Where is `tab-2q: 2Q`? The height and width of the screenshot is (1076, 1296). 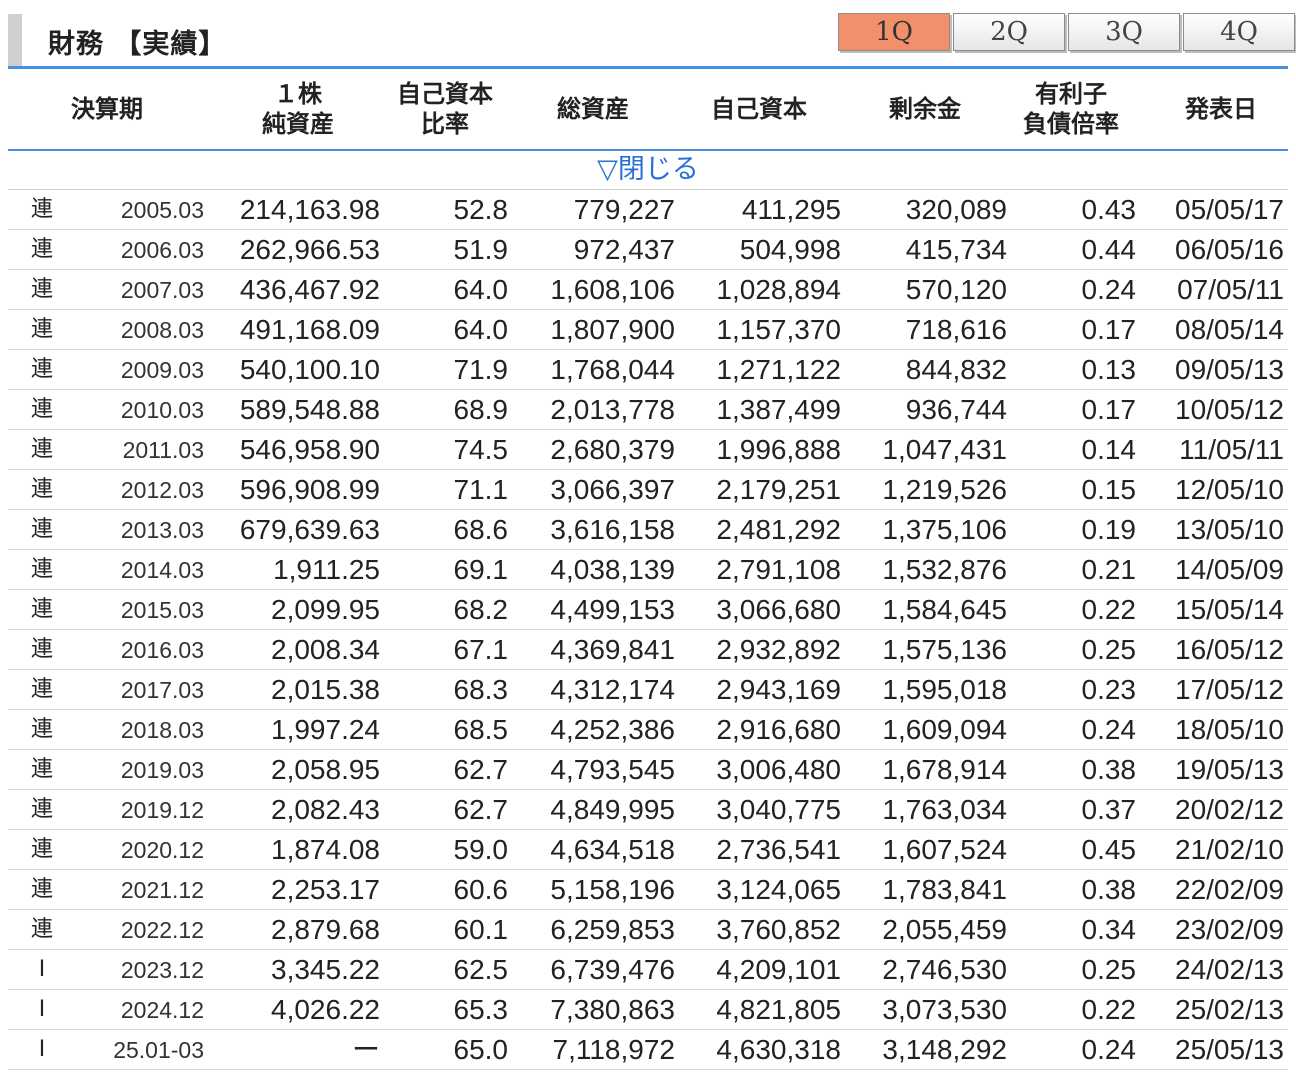
tab-2q: 2Q is located at coordinates (1009, 32).